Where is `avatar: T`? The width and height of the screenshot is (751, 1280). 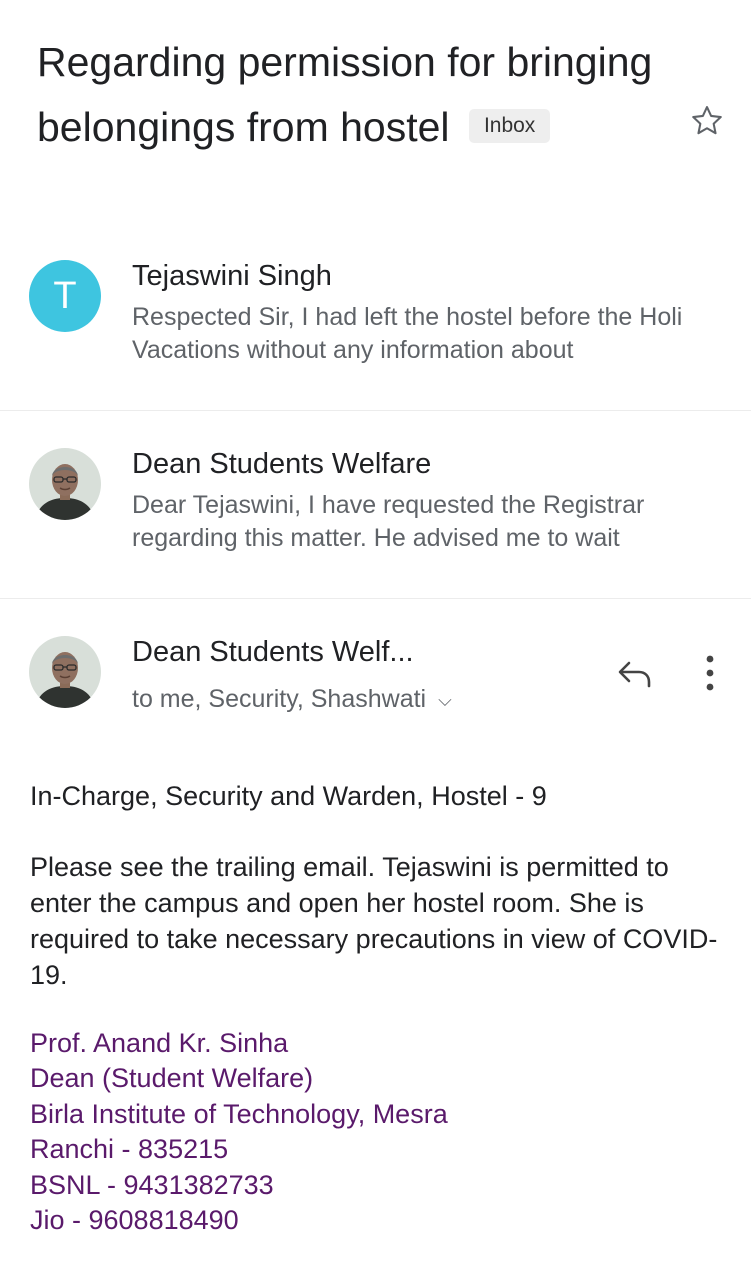
avatar: T is located at coordinates (65, 296).